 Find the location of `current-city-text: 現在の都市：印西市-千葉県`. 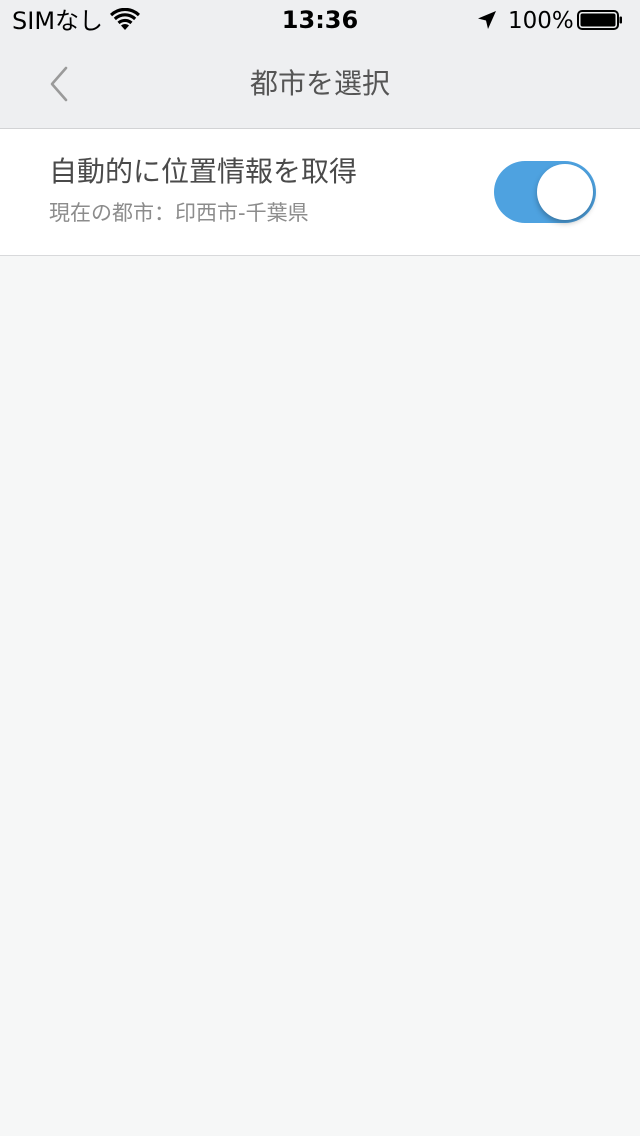

current-city-text: 現在の都市：印西市-千葉県 is located at coordinates (179, 213).